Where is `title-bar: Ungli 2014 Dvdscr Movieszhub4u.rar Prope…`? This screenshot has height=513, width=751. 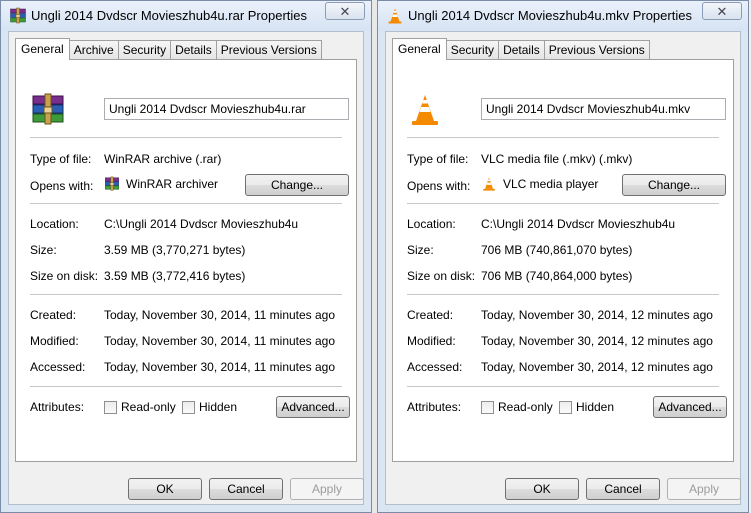 title-bar: Ungli 2014 Dvdscr Movieszhub4u.rar Prope… is located at coordinates (186, 16).